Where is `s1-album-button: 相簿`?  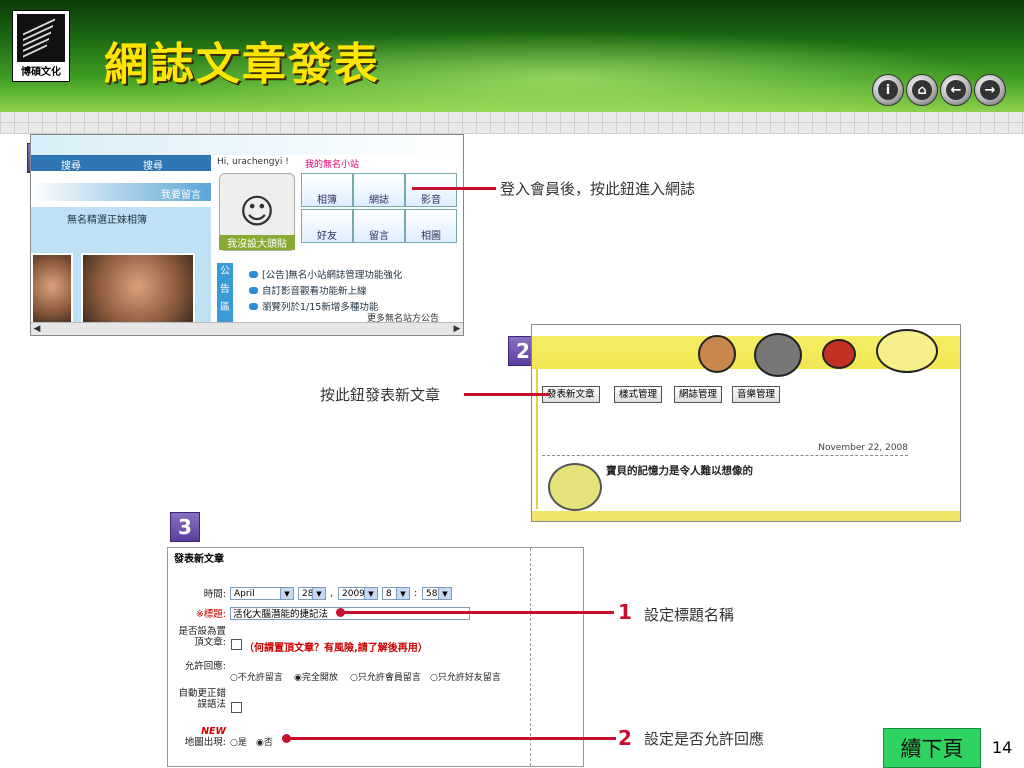 s1-album-button: 相簿 is located at coordinates (327, 190).